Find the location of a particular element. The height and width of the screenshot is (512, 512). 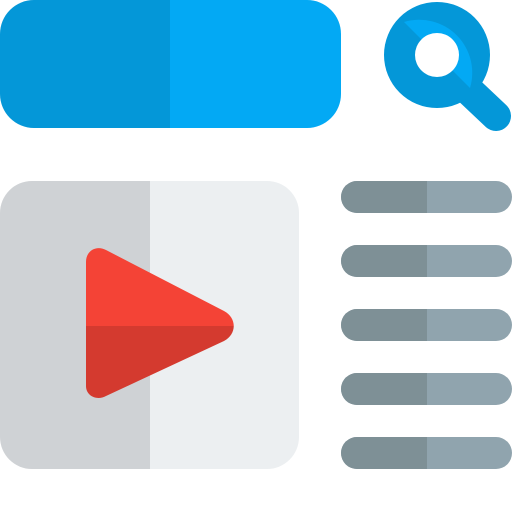

magnifier-lens is located at coordinates (437, 55).